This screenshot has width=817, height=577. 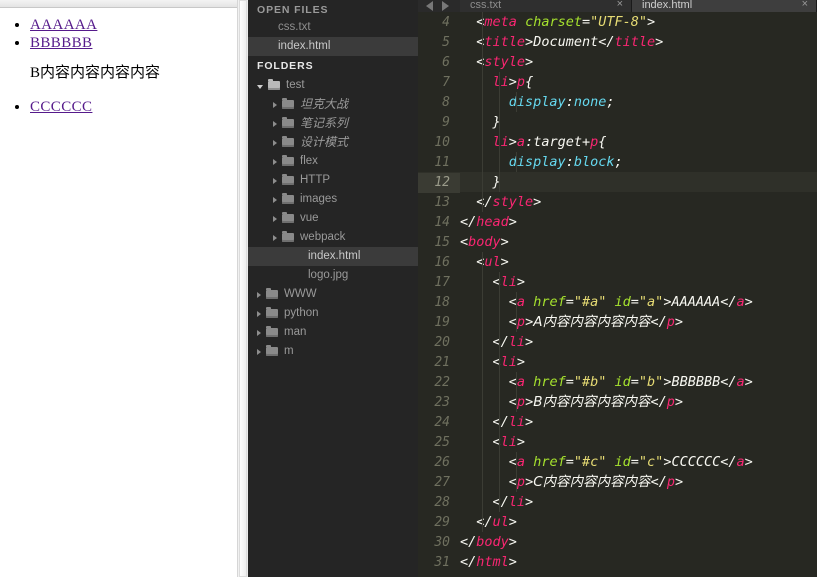 What do you see at coordinates (610, 102) in the screenshot?
I see `code-token: ;` at bounding box center [610, 102].